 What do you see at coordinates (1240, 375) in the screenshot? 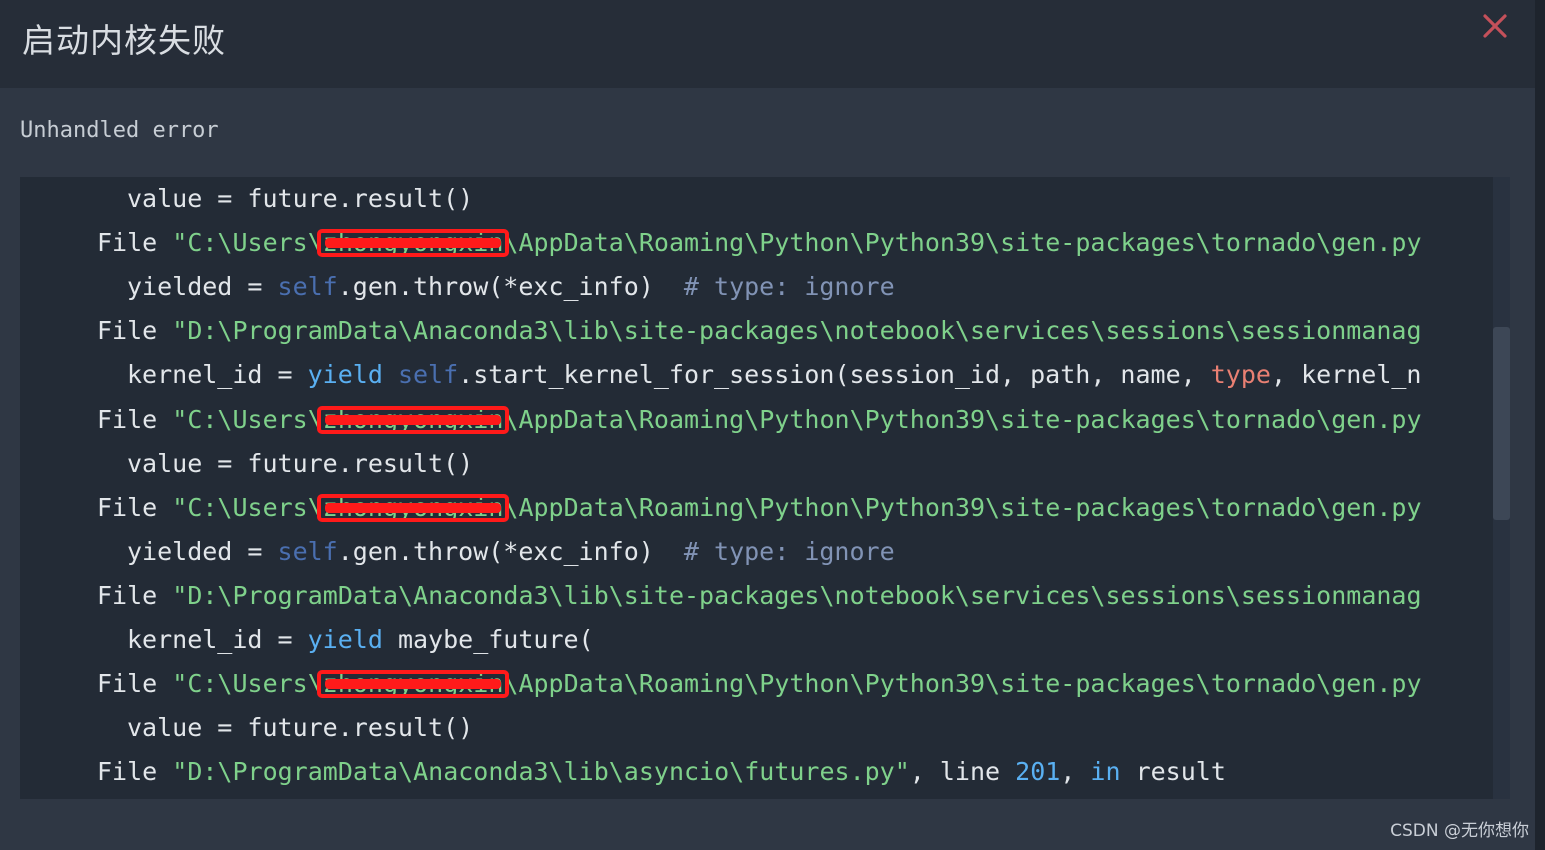
I see `traceback-token: type` at bounding box center [1240, 375].